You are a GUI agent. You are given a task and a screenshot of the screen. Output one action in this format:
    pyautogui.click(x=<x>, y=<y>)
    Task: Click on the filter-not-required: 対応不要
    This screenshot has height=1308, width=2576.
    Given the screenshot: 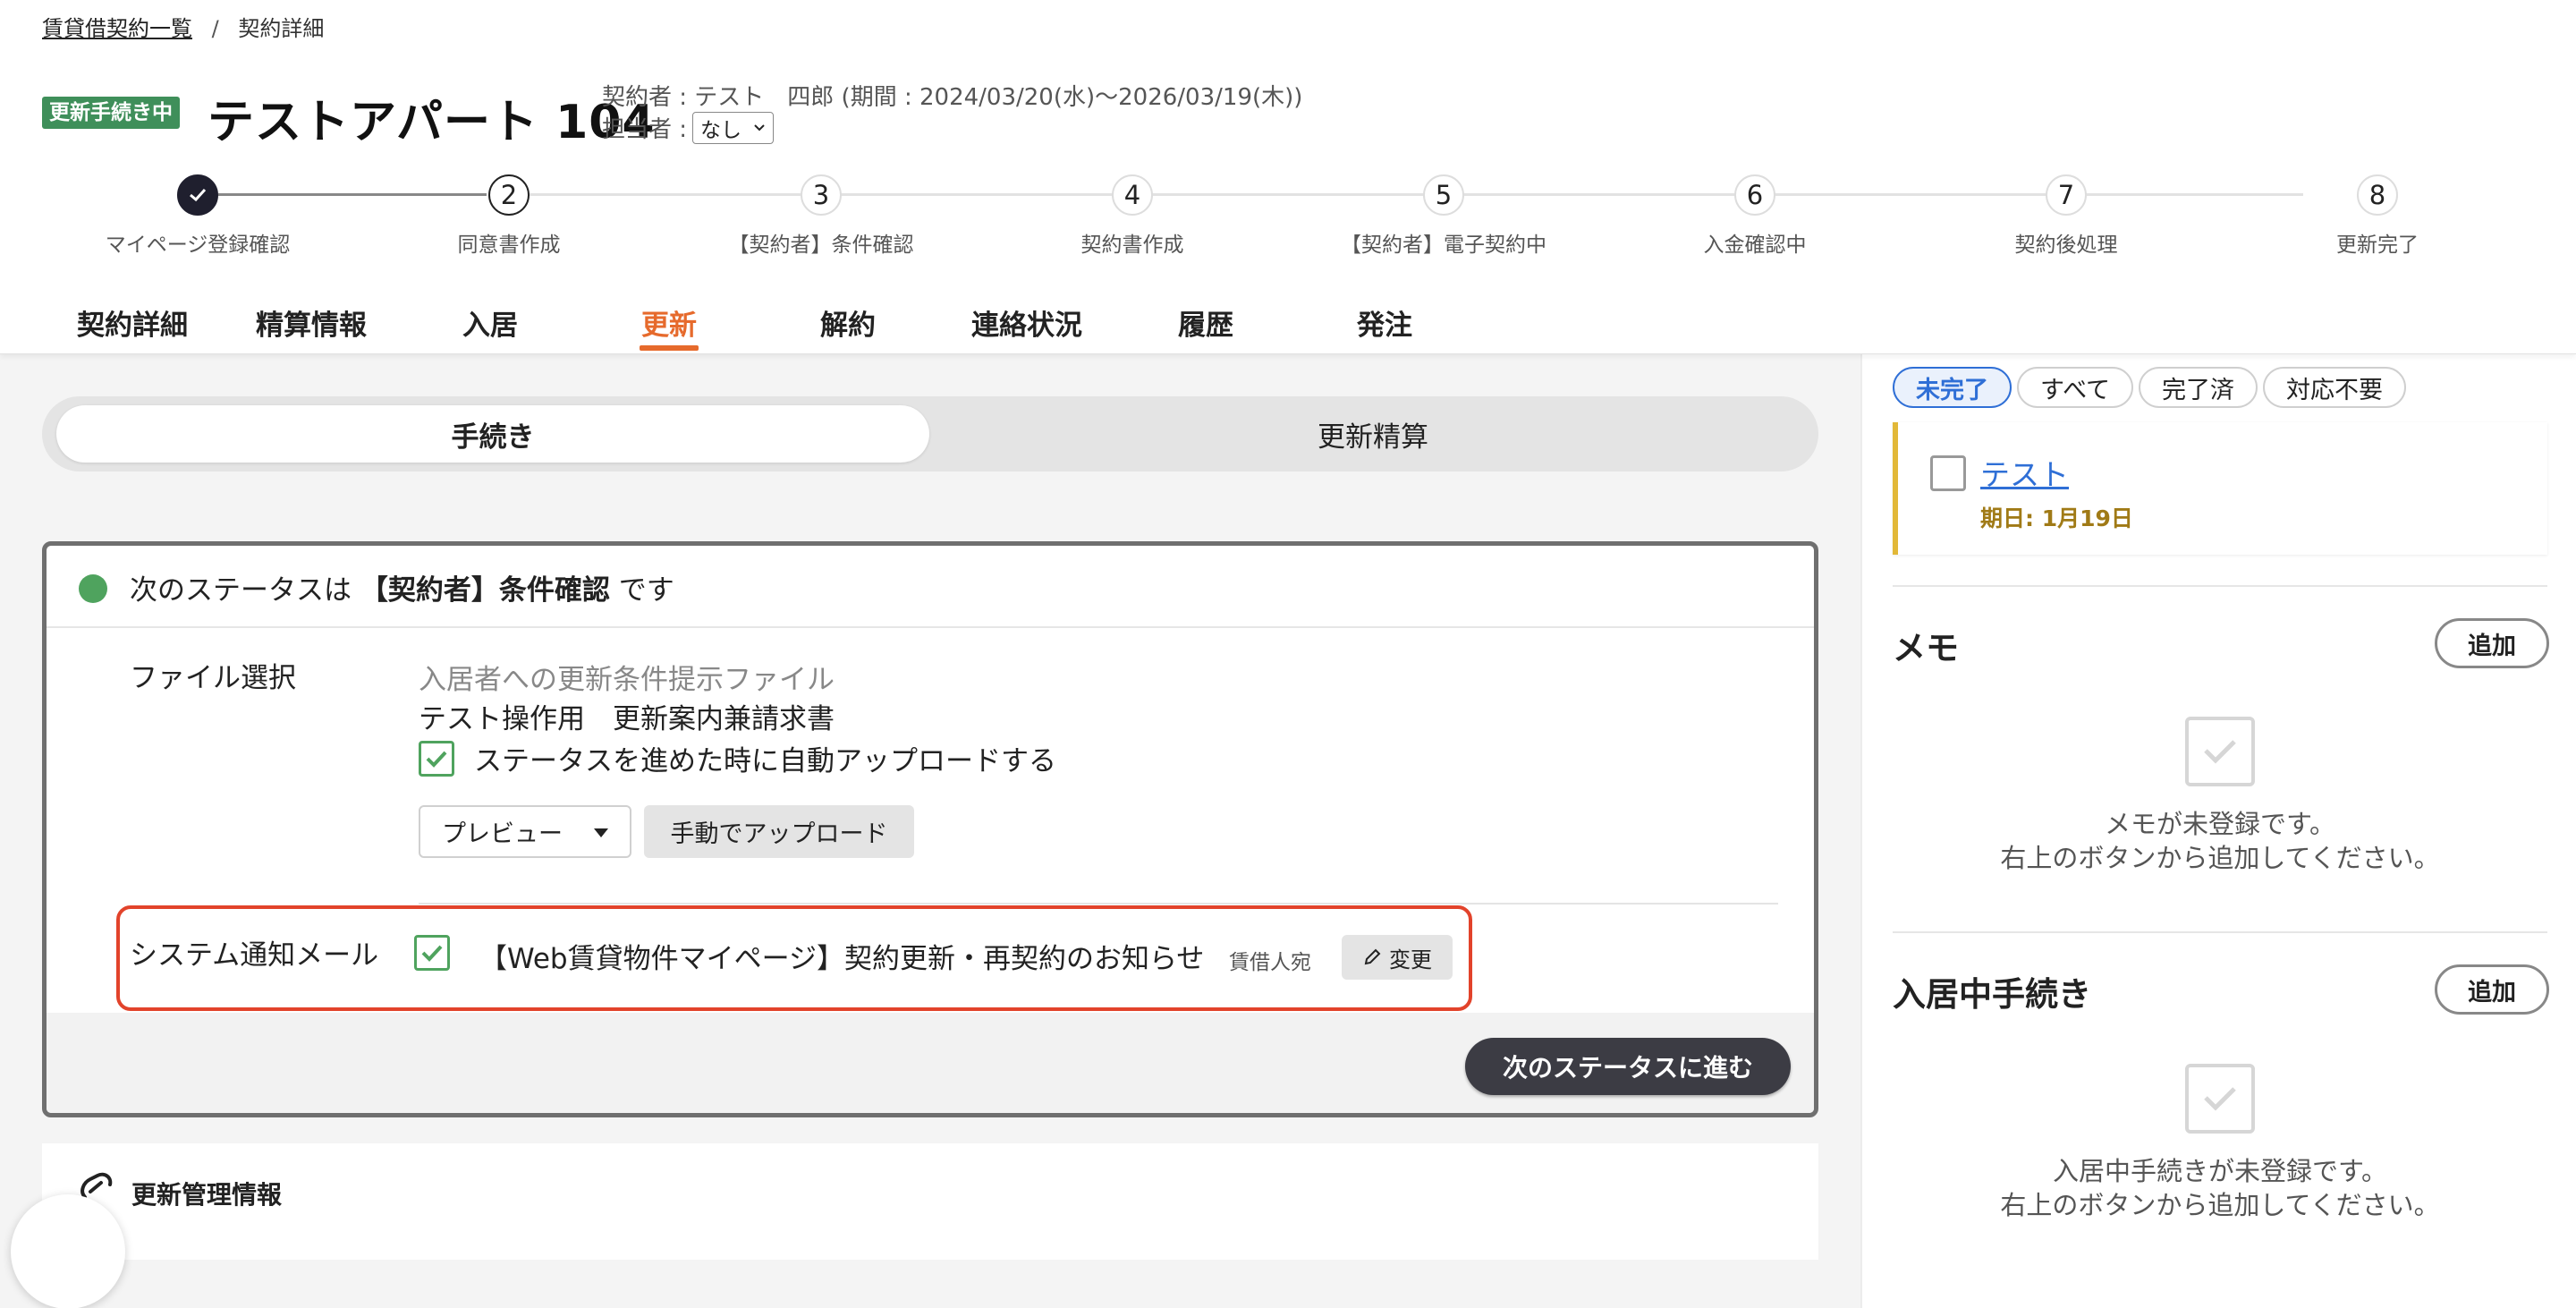 What is the action you would take?
    pyautogui.click(x=2335, y=387)
    